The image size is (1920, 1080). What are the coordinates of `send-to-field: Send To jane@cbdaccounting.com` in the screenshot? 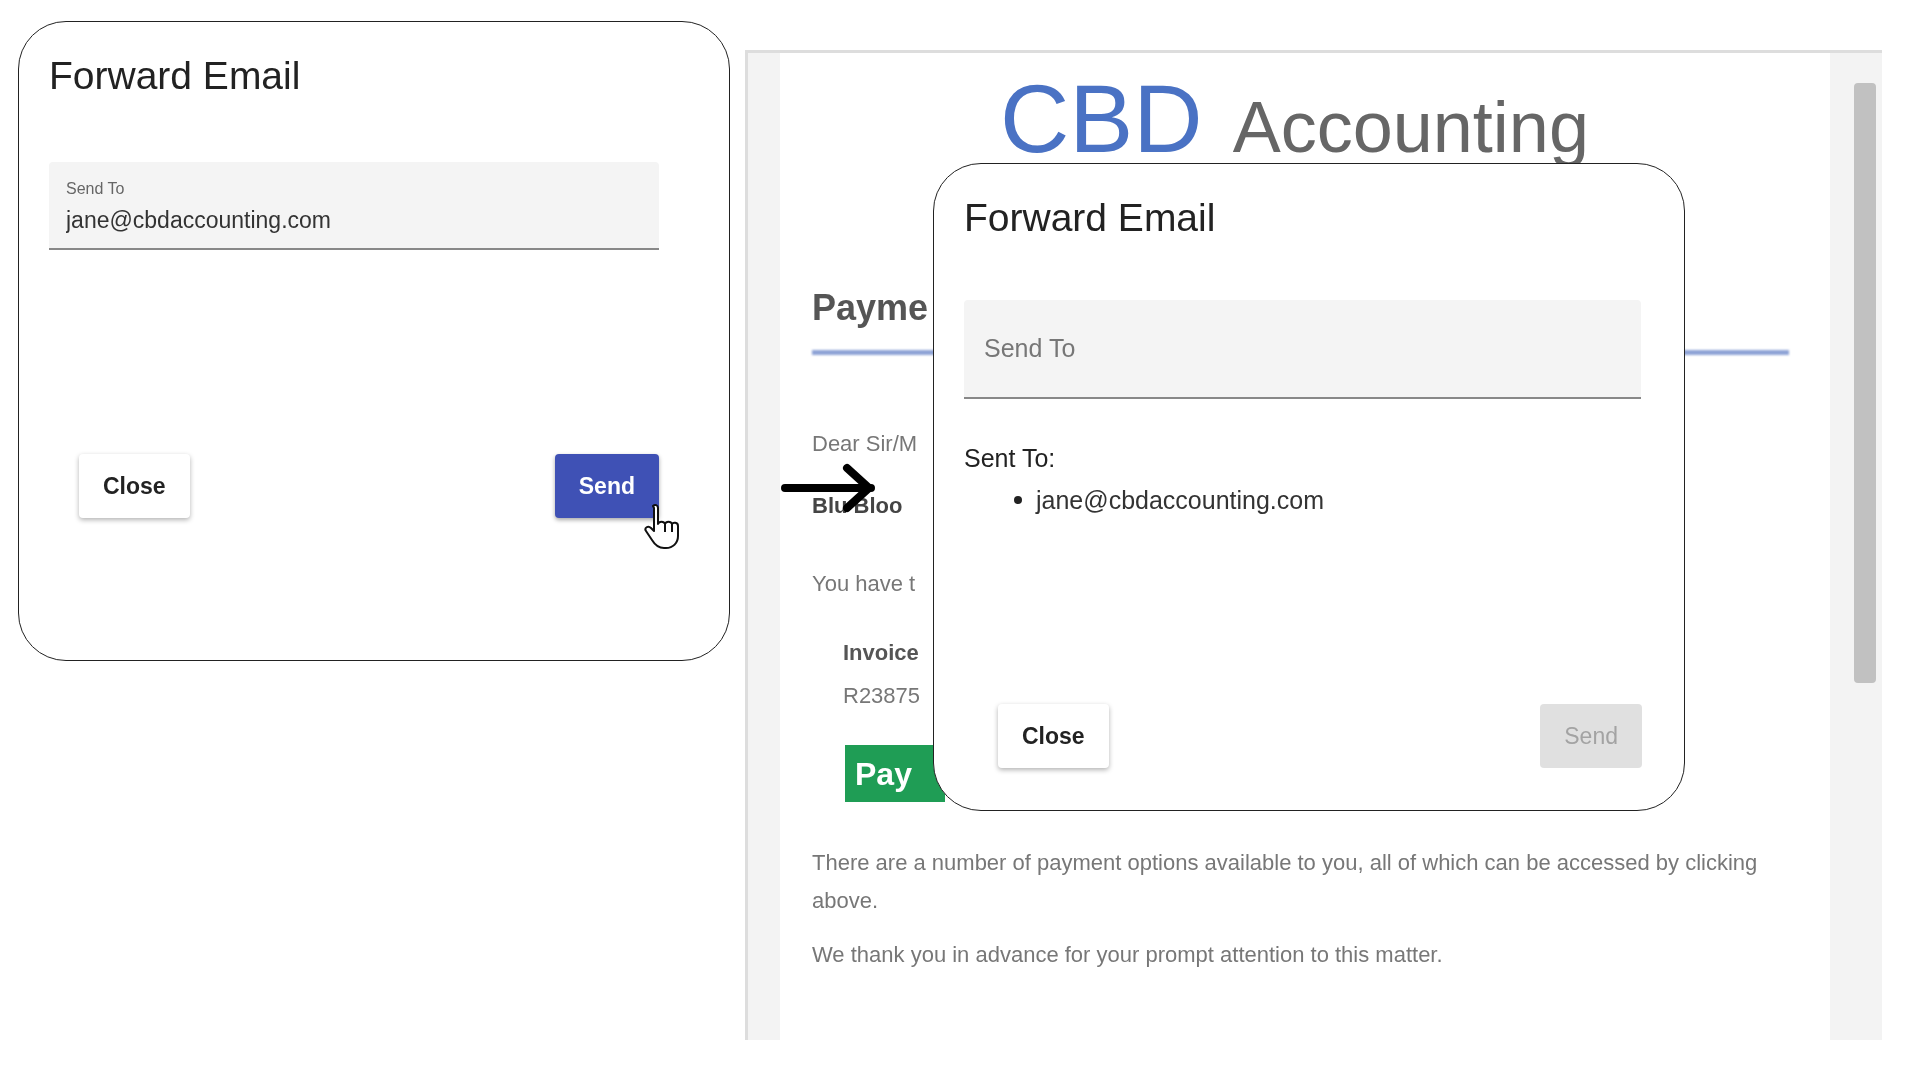 It's located at (354, 206).